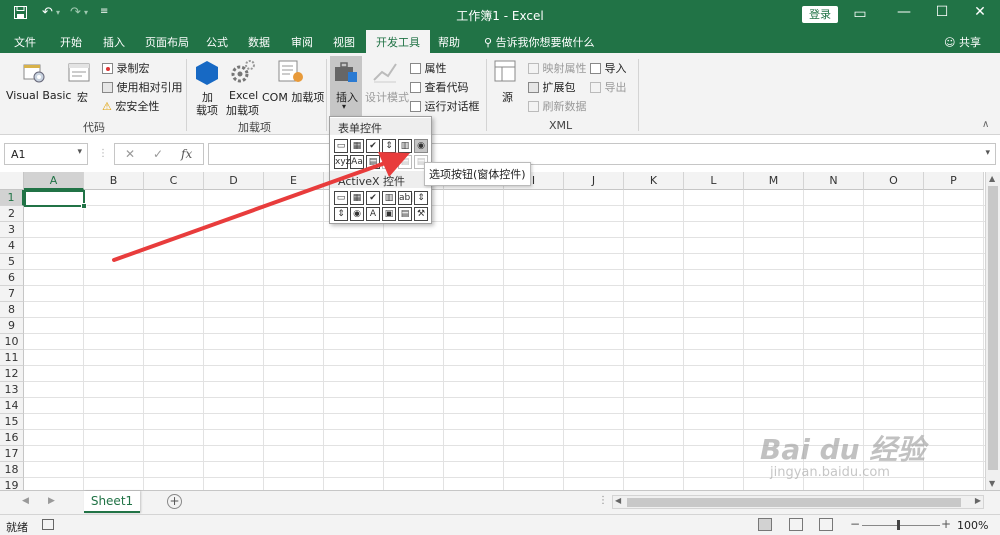 The width and height of the screenshot is (1000, 535). What do you see at coordinates (387, 97) in the screenshot?
I see `design-mode-button: 设计模式` at bounding box center [387, 97].